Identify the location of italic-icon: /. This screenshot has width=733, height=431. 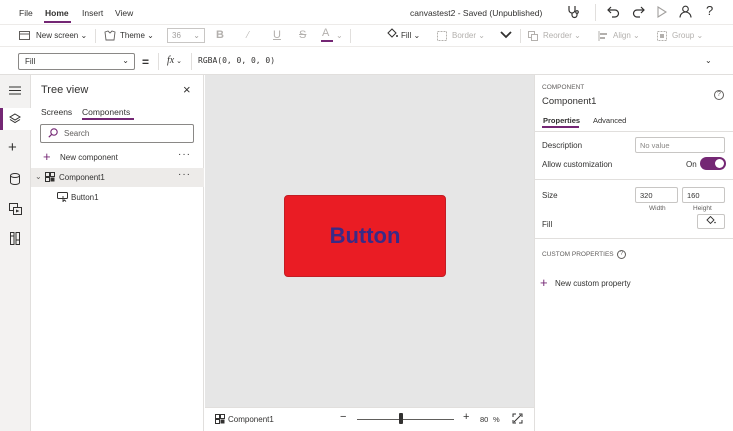
(247, 35).